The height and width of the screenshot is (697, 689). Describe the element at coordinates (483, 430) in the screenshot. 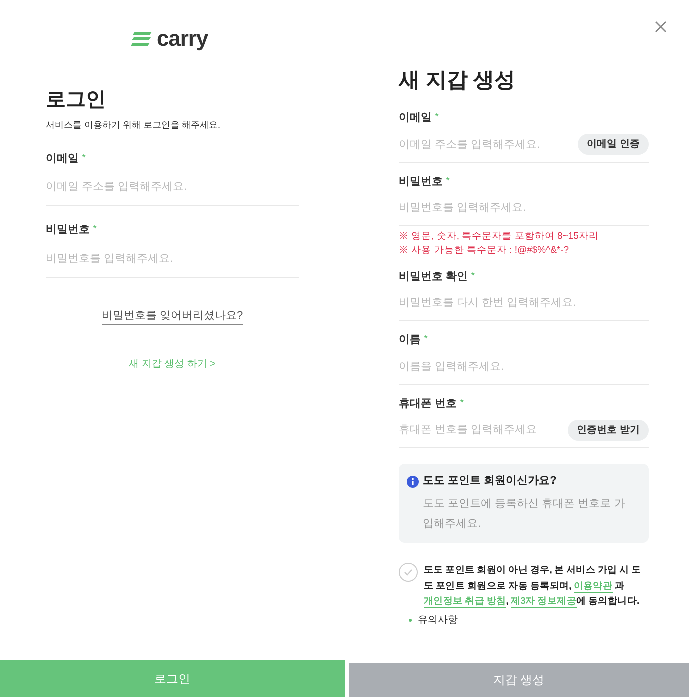

I see `input-field: 휴대폰 번호를 입력해주세요` at that location.